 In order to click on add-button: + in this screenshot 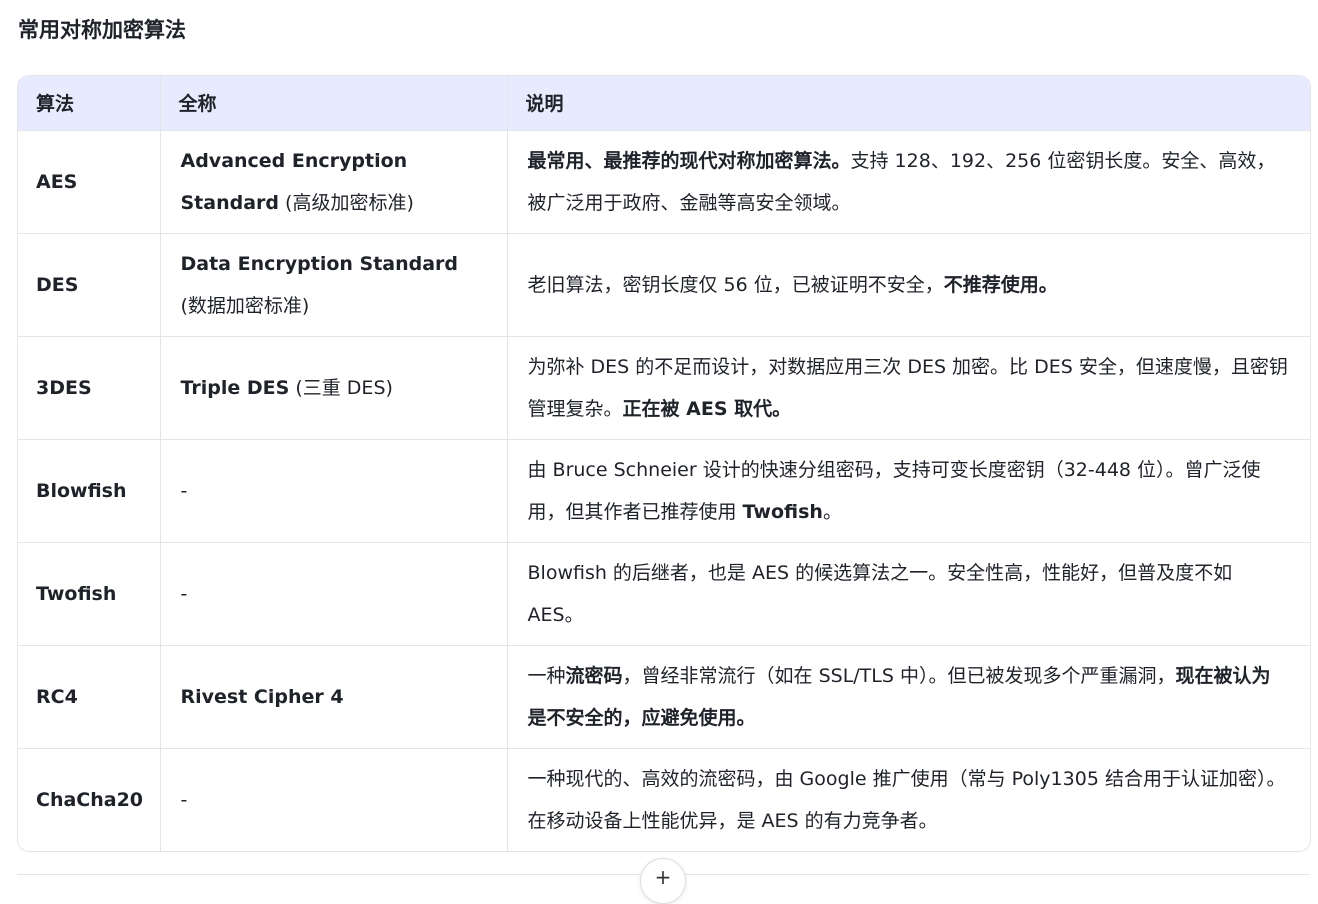, I will do `click(663, 881)`.